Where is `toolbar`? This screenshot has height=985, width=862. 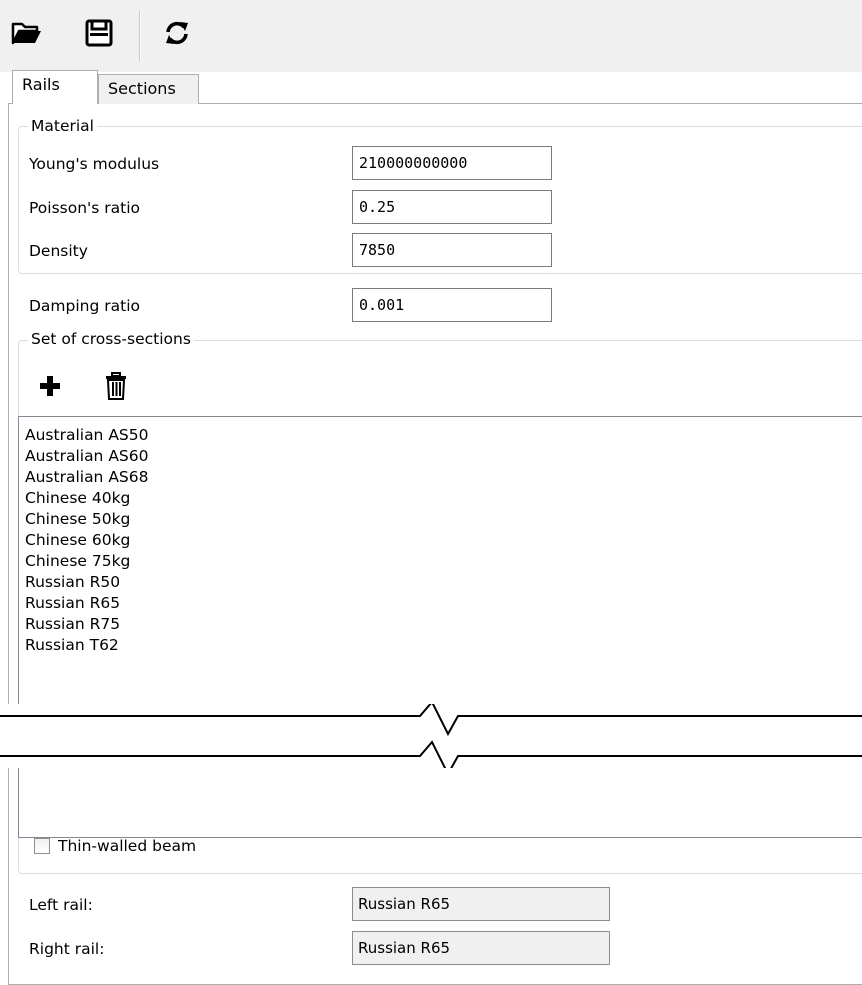
toolbar is located at coordinates (431, 36).